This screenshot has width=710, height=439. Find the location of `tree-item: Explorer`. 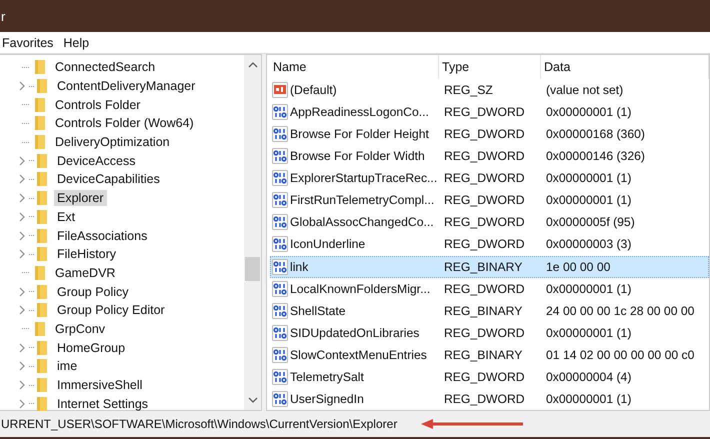

tree-item: Explorer is located at coordinates (80, 198).